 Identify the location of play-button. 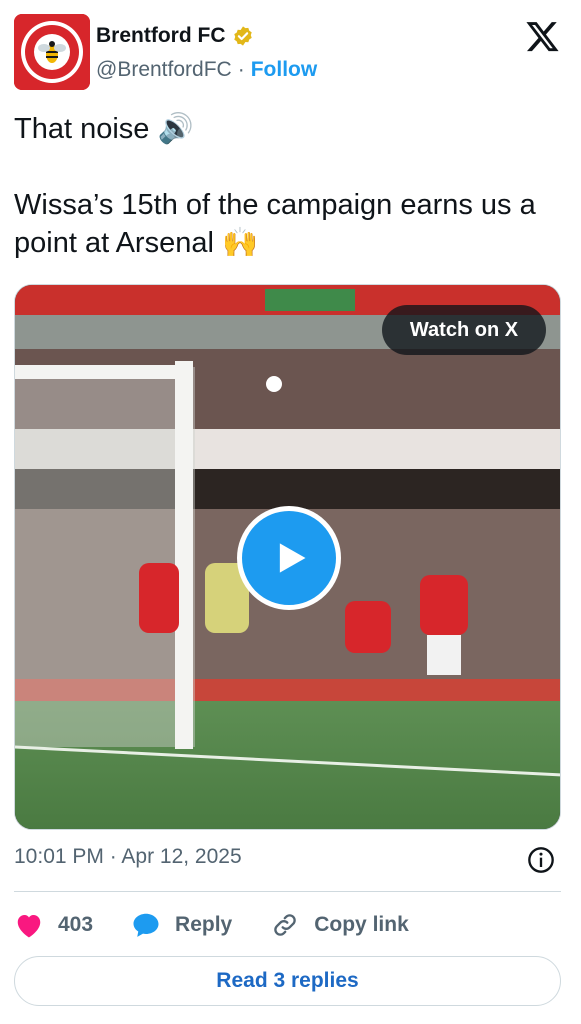
(289, 558).